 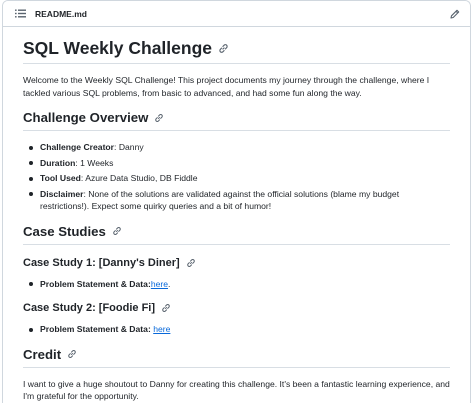 What do you see at coordinates (58, 162) in the screenshot?
I see `item-label: Duration` at bounding box center [58, 162].